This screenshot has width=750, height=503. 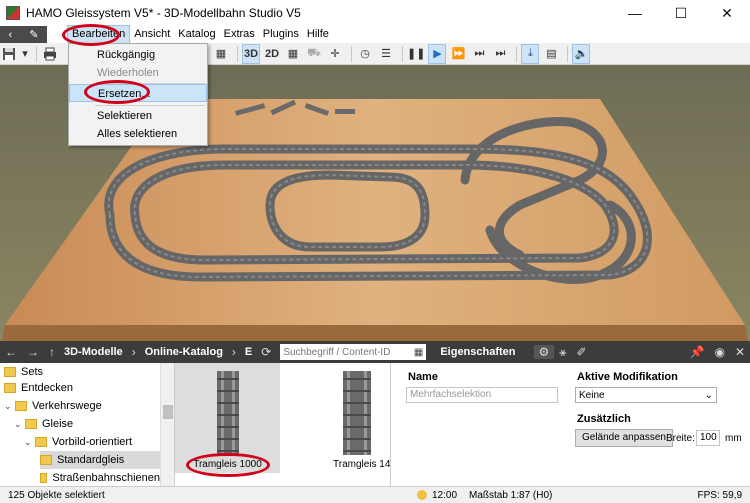 What do you see at coordinates (184, 352) in the screenshot?
I see `breadcrumb-online-catalog: Online-Katalog` at bounding box center [184, 352].